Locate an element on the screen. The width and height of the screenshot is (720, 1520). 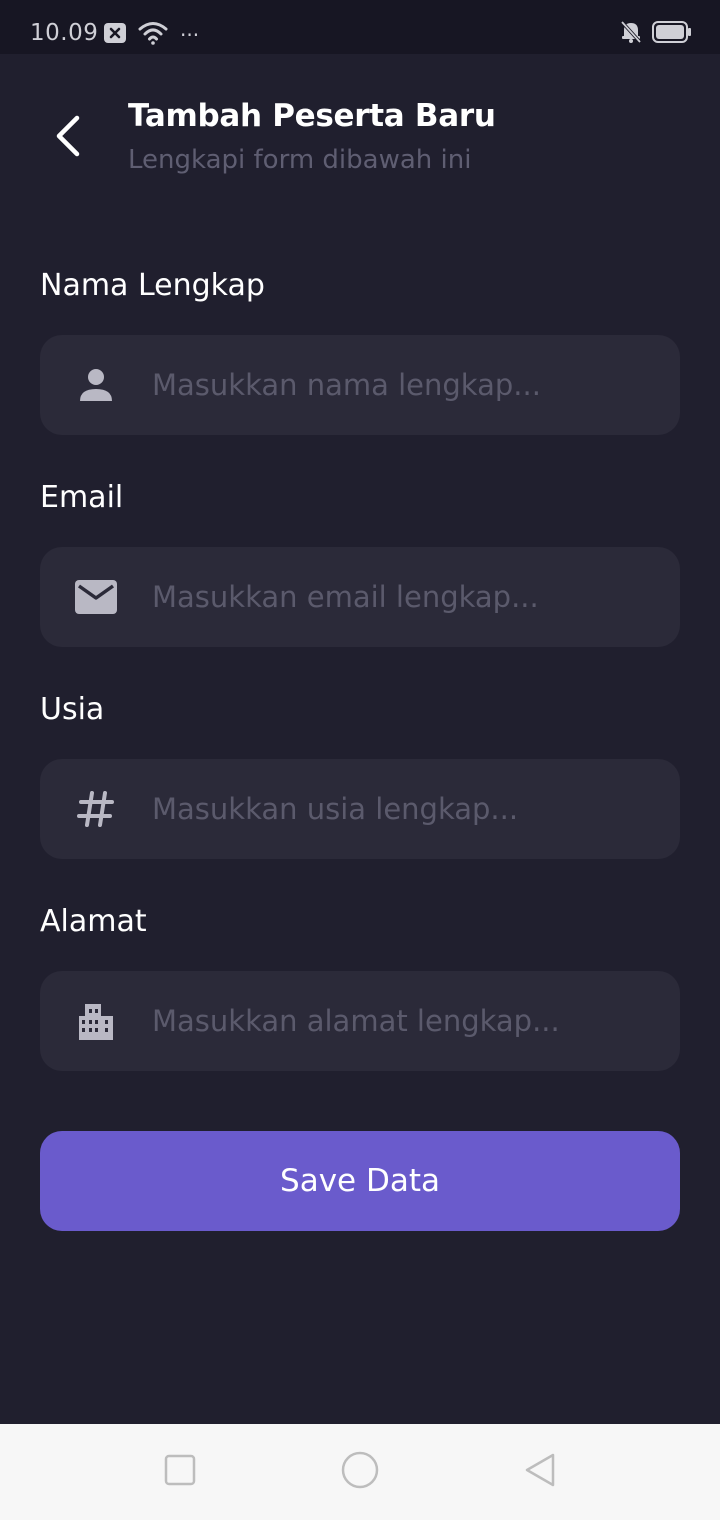
back-triangle-icon is located at coordinates (540, 1472).